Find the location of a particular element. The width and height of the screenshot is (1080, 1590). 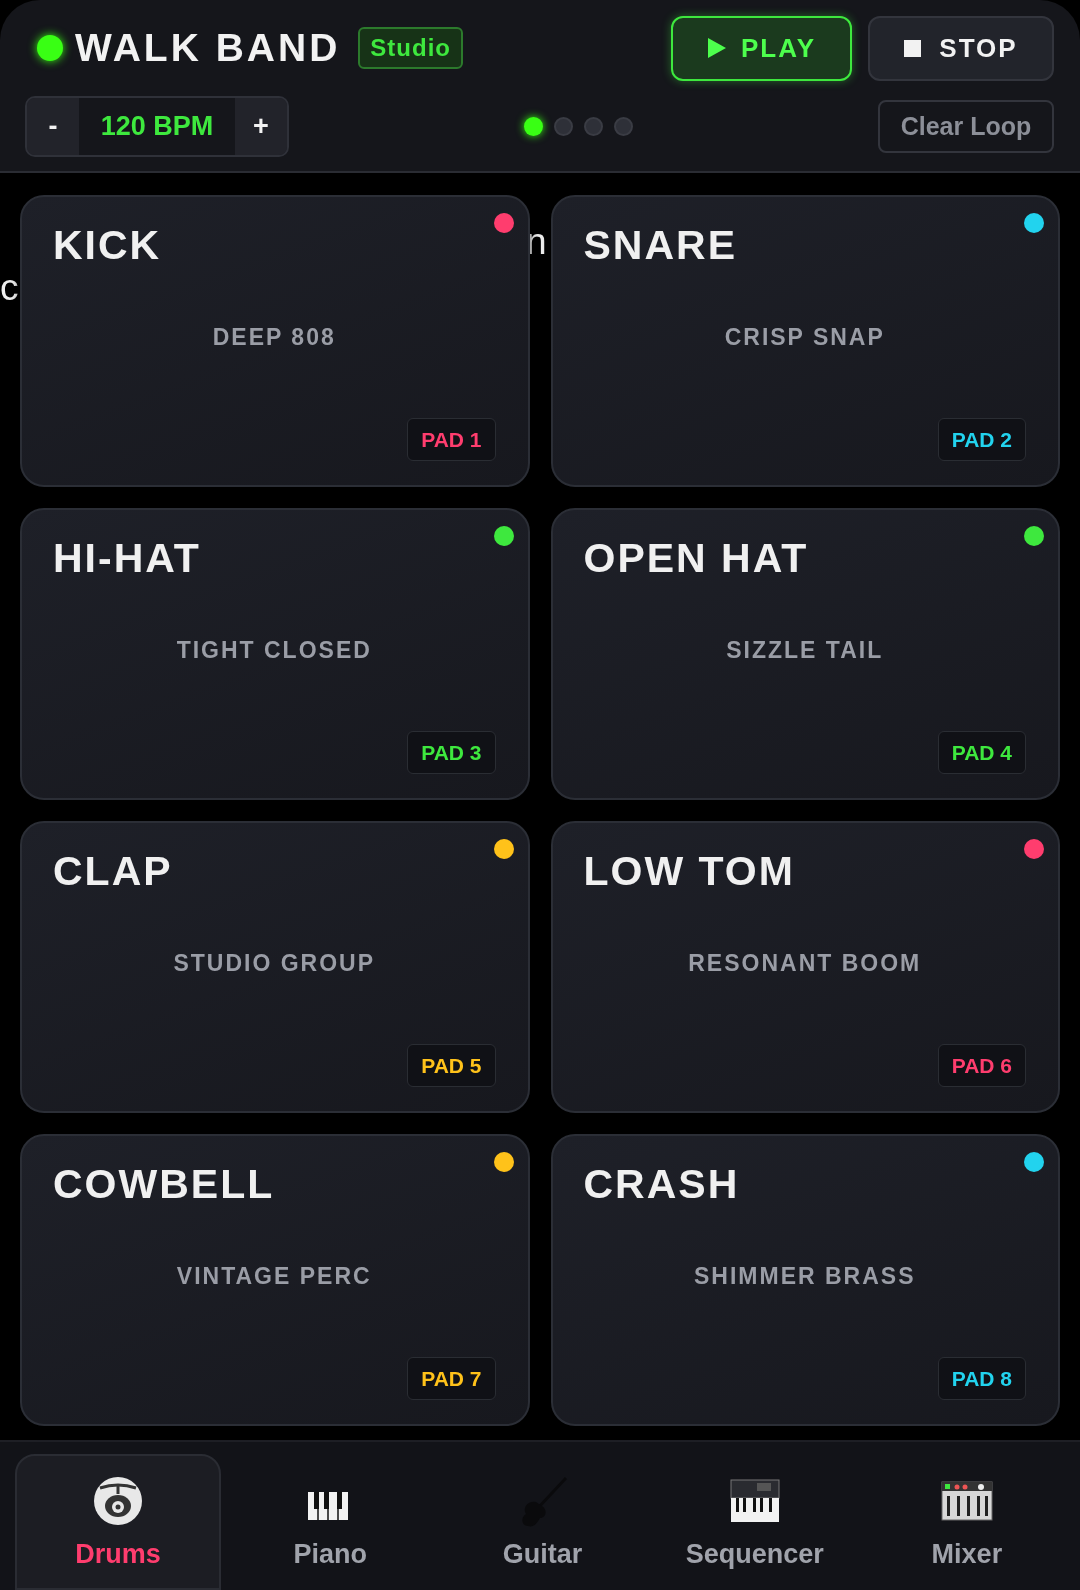

pad-number: PAD 1 is located at coordinates (451, 439).